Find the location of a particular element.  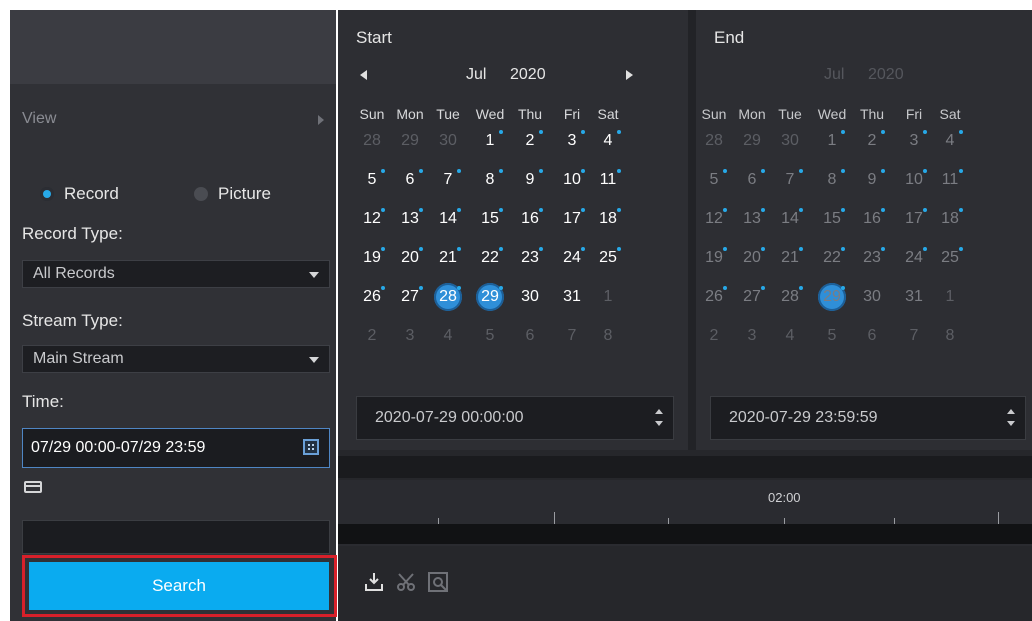

card-number-input is located at coordinates (176, 537).